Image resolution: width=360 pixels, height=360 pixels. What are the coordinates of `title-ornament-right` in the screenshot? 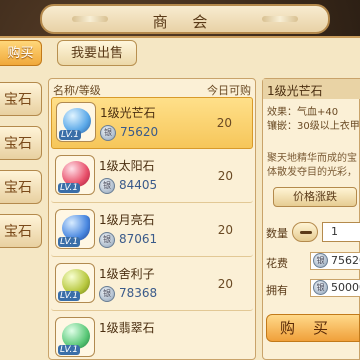 It's located at (280, 19).